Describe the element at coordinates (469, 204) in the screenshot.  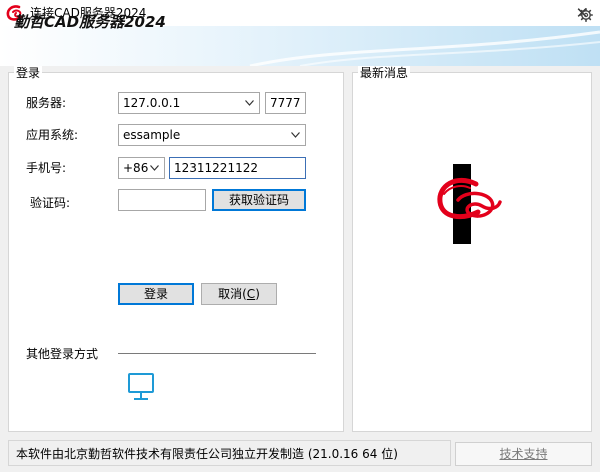
I see `company-logo-icon` at that location.